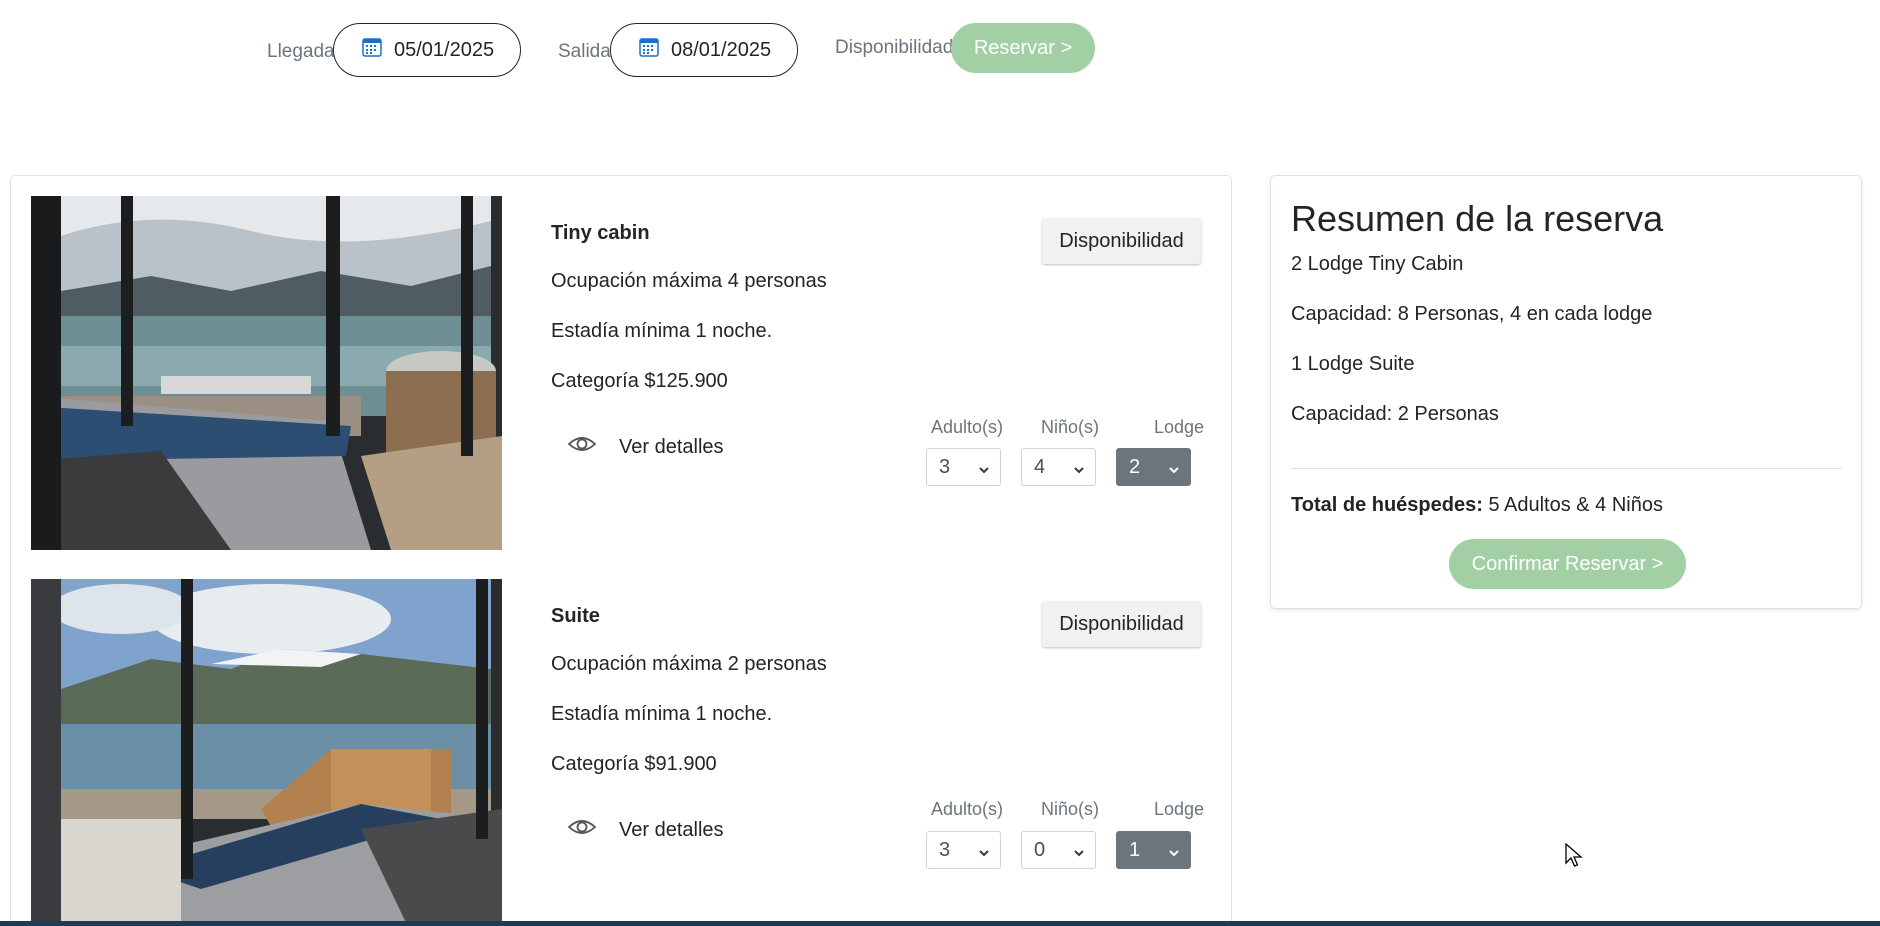  Describe the element at coordinates (1472, 314) in the screenshot. I see `summary-line: Capacidad: 8 Personas, 4 en cada lodge` at that location.